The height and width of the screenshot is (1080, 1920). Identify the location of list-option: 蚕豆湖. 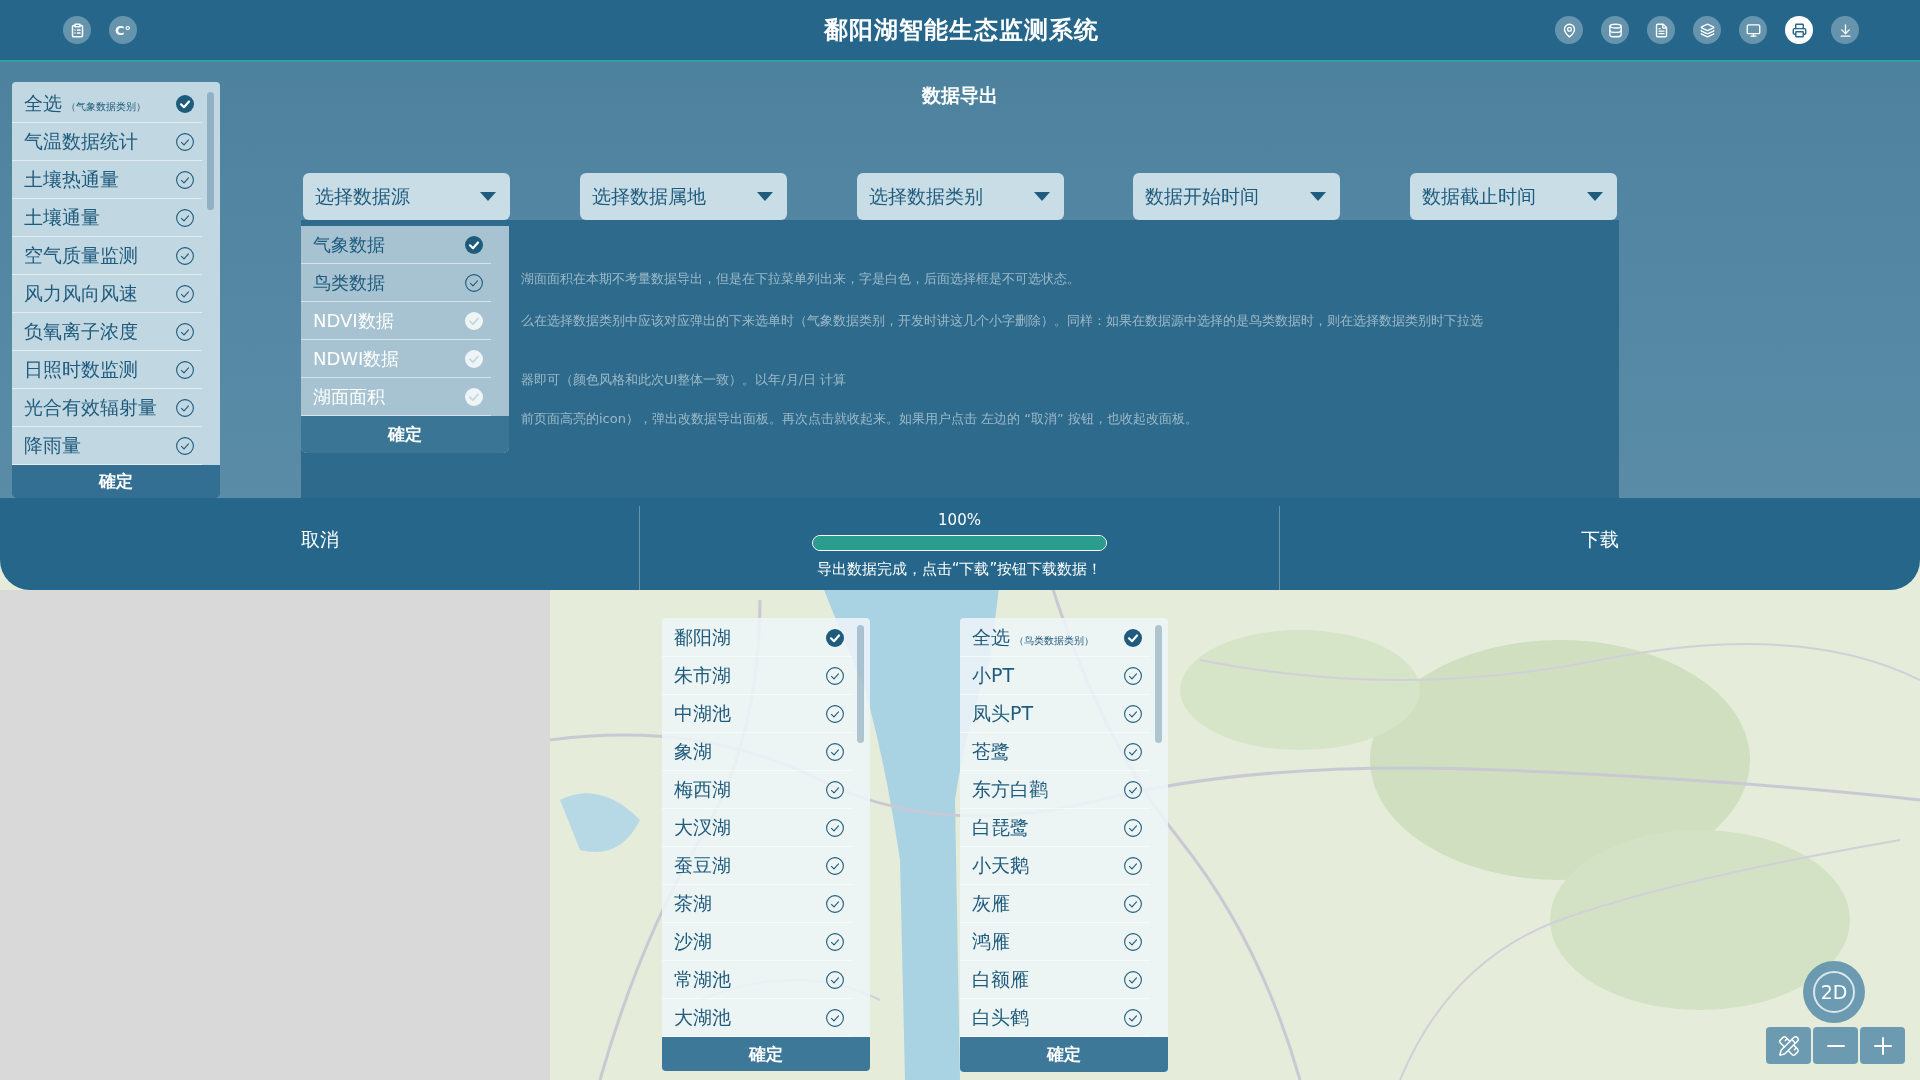
(757, 866).